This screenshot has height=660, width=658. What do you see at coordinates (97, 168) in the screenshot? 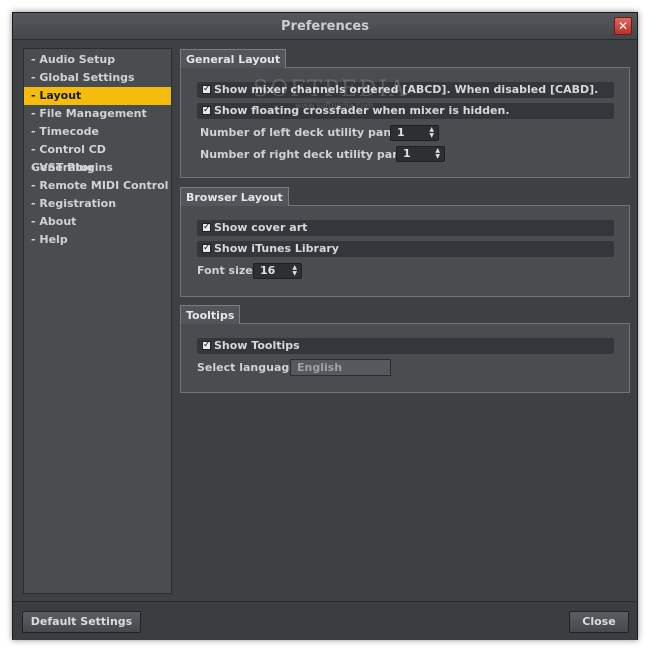
I see `sidebar-item-vst-plugins: - VST Plugins` at bounding box center [97, 168].